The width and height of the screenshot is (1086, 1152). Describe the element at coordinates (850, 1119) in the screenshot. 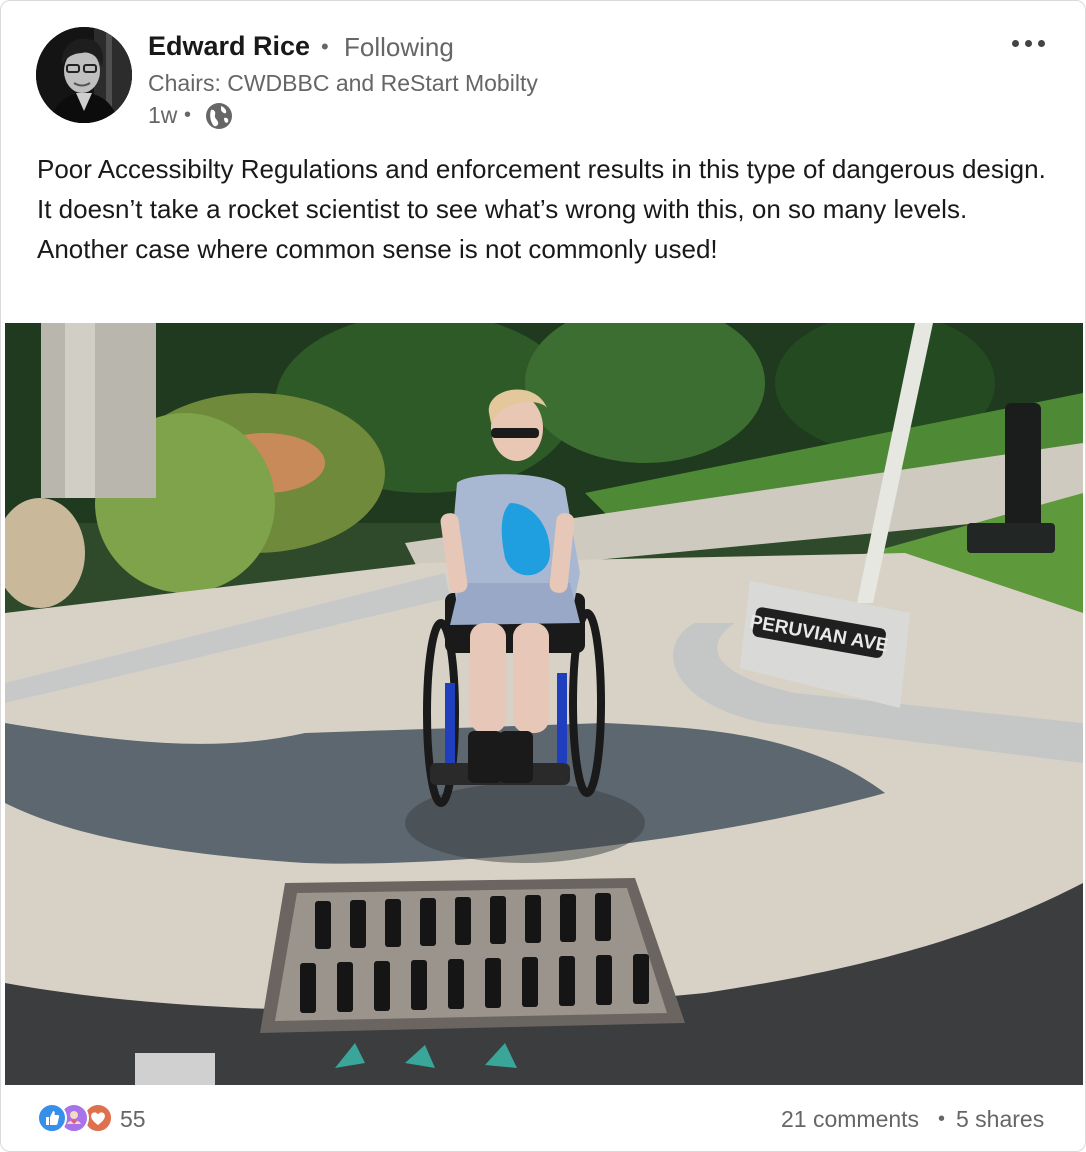

I see `comments-count: 21 comments` at that location.